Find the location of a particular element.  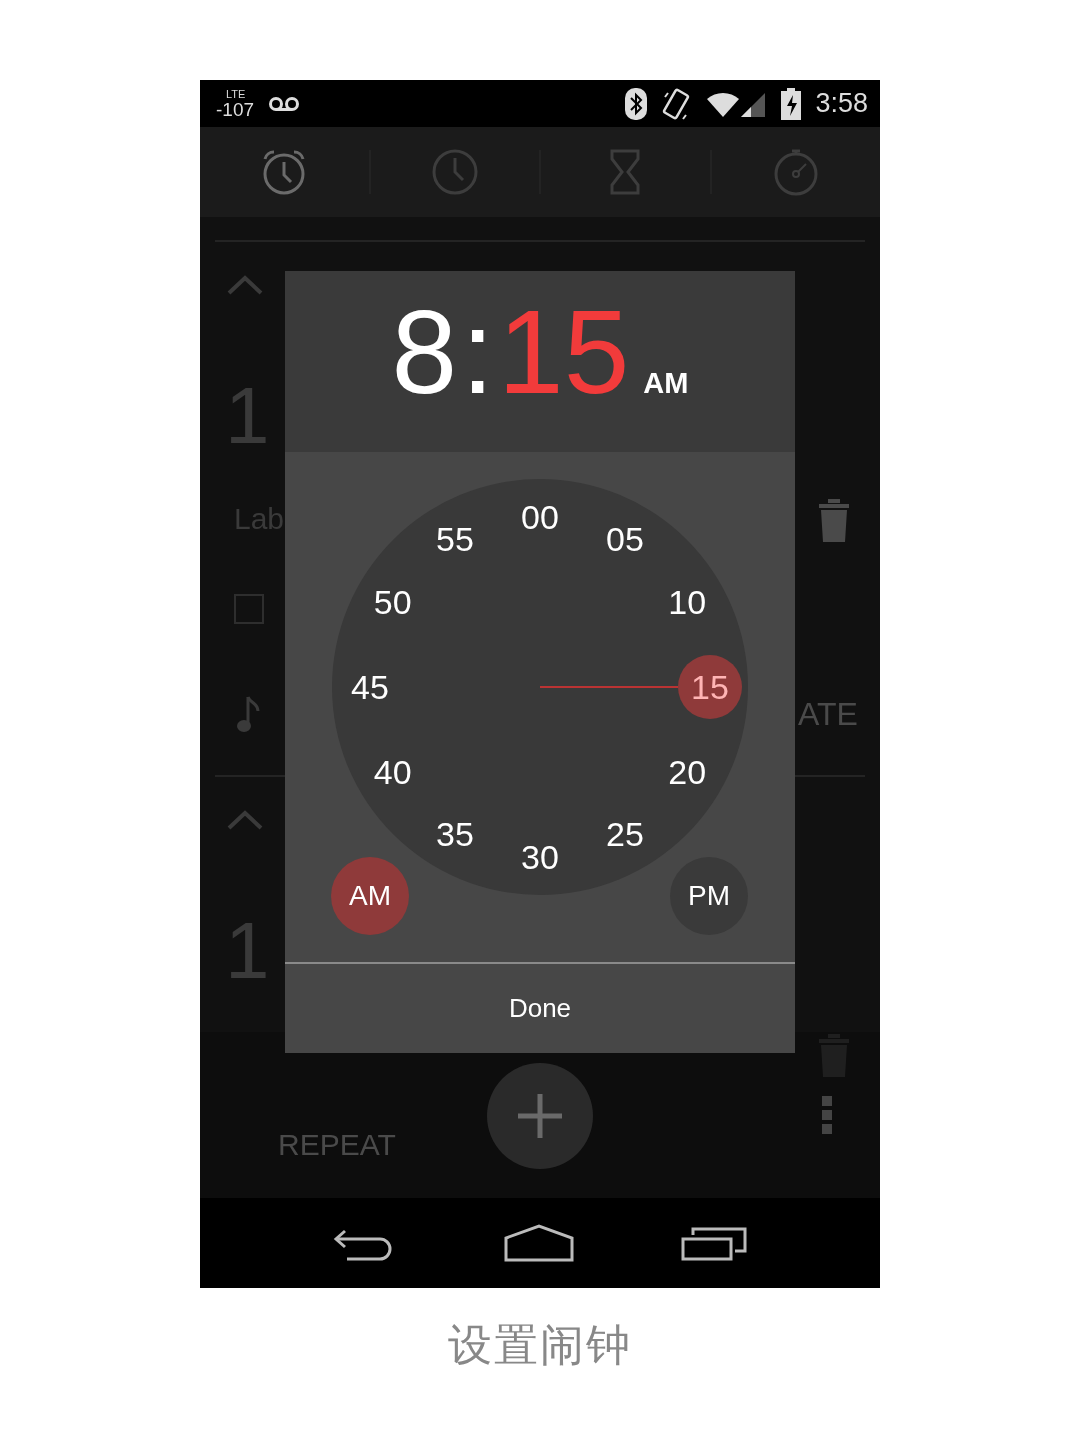

overflow-menu-icon is located at coordinates (827, 1115).